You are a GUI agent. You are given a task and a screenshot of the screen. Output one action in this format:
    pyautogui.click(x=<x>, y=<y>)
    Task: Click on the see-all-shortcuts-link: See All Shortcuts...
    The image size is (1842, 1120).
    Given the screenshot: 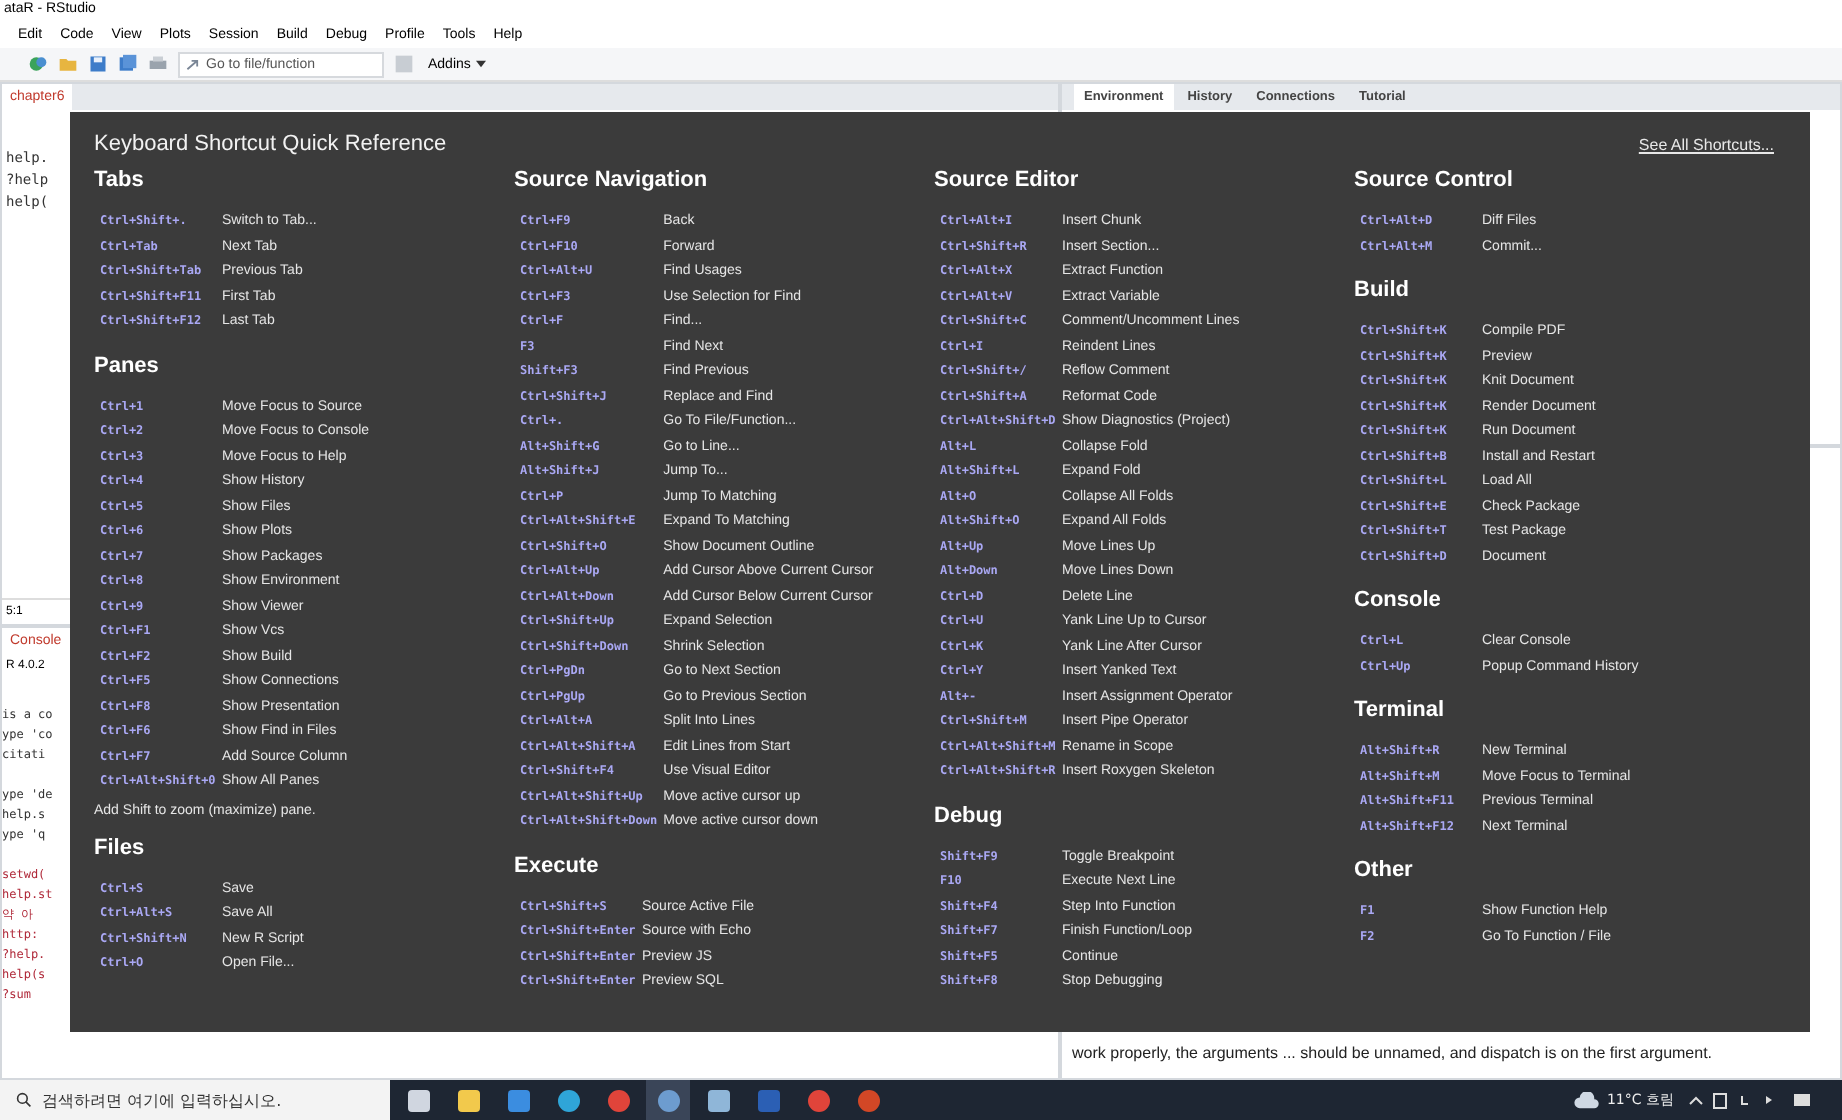 What is the action you would take?
    pyautogui.click(x=1706, y=144)
    